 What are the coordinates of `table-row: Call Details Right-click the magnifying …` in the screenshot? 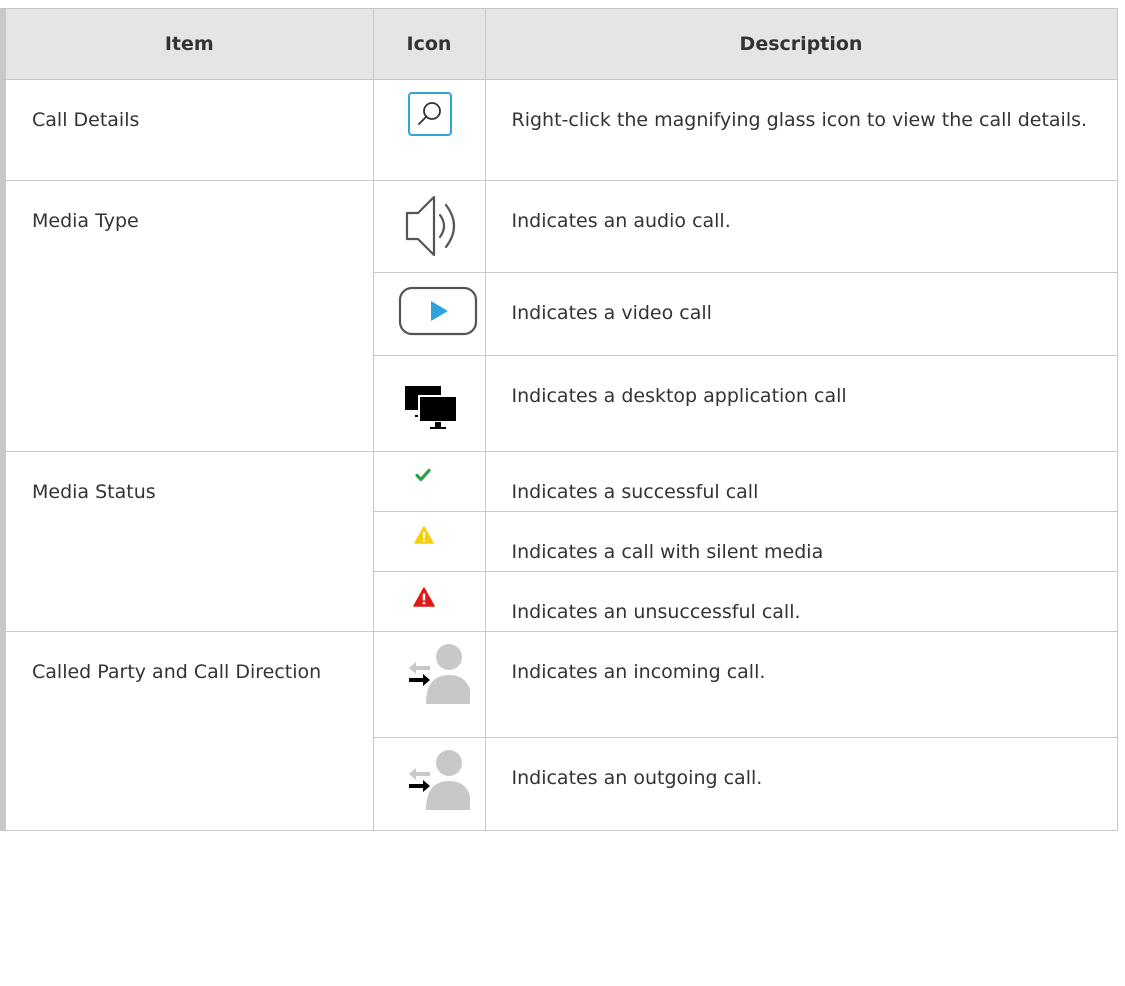 It's located at (559, 130).